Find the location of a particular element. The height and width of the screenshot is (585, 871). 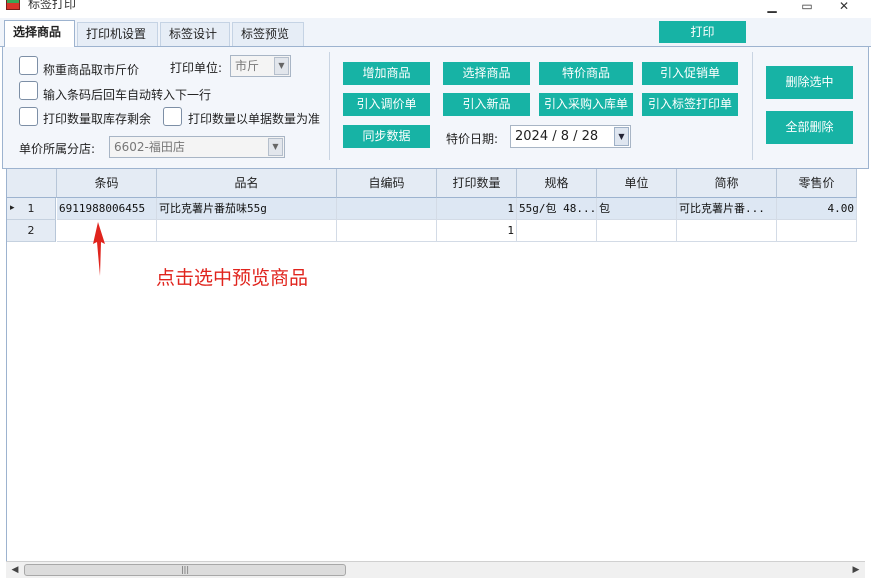

import-new-button: 引入新品 is located at coordinates (486, 104).